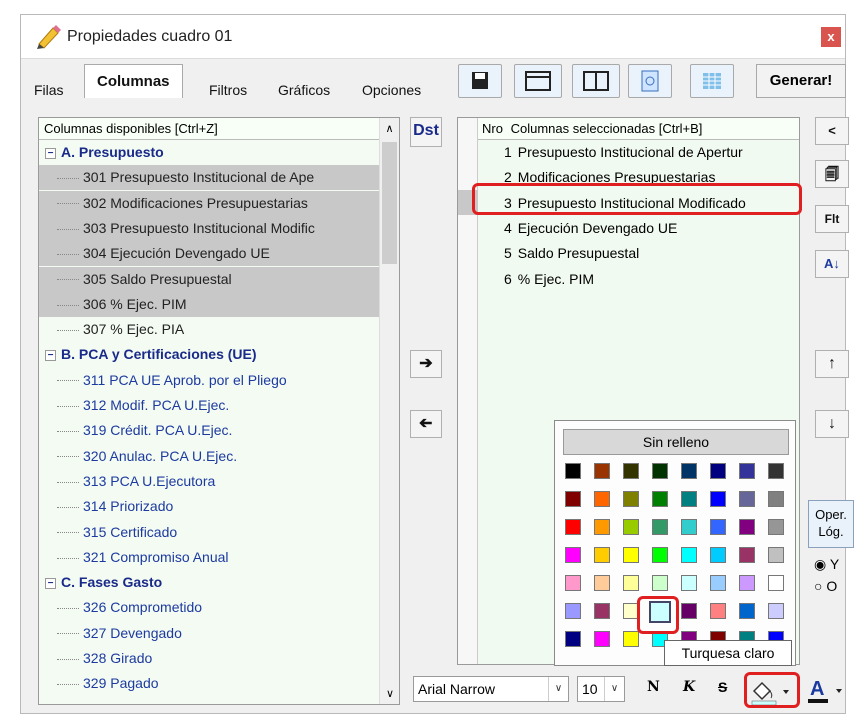 This screenshot has height=717, width=859. I want to click on filter-button: Flt, so click(832, 219).